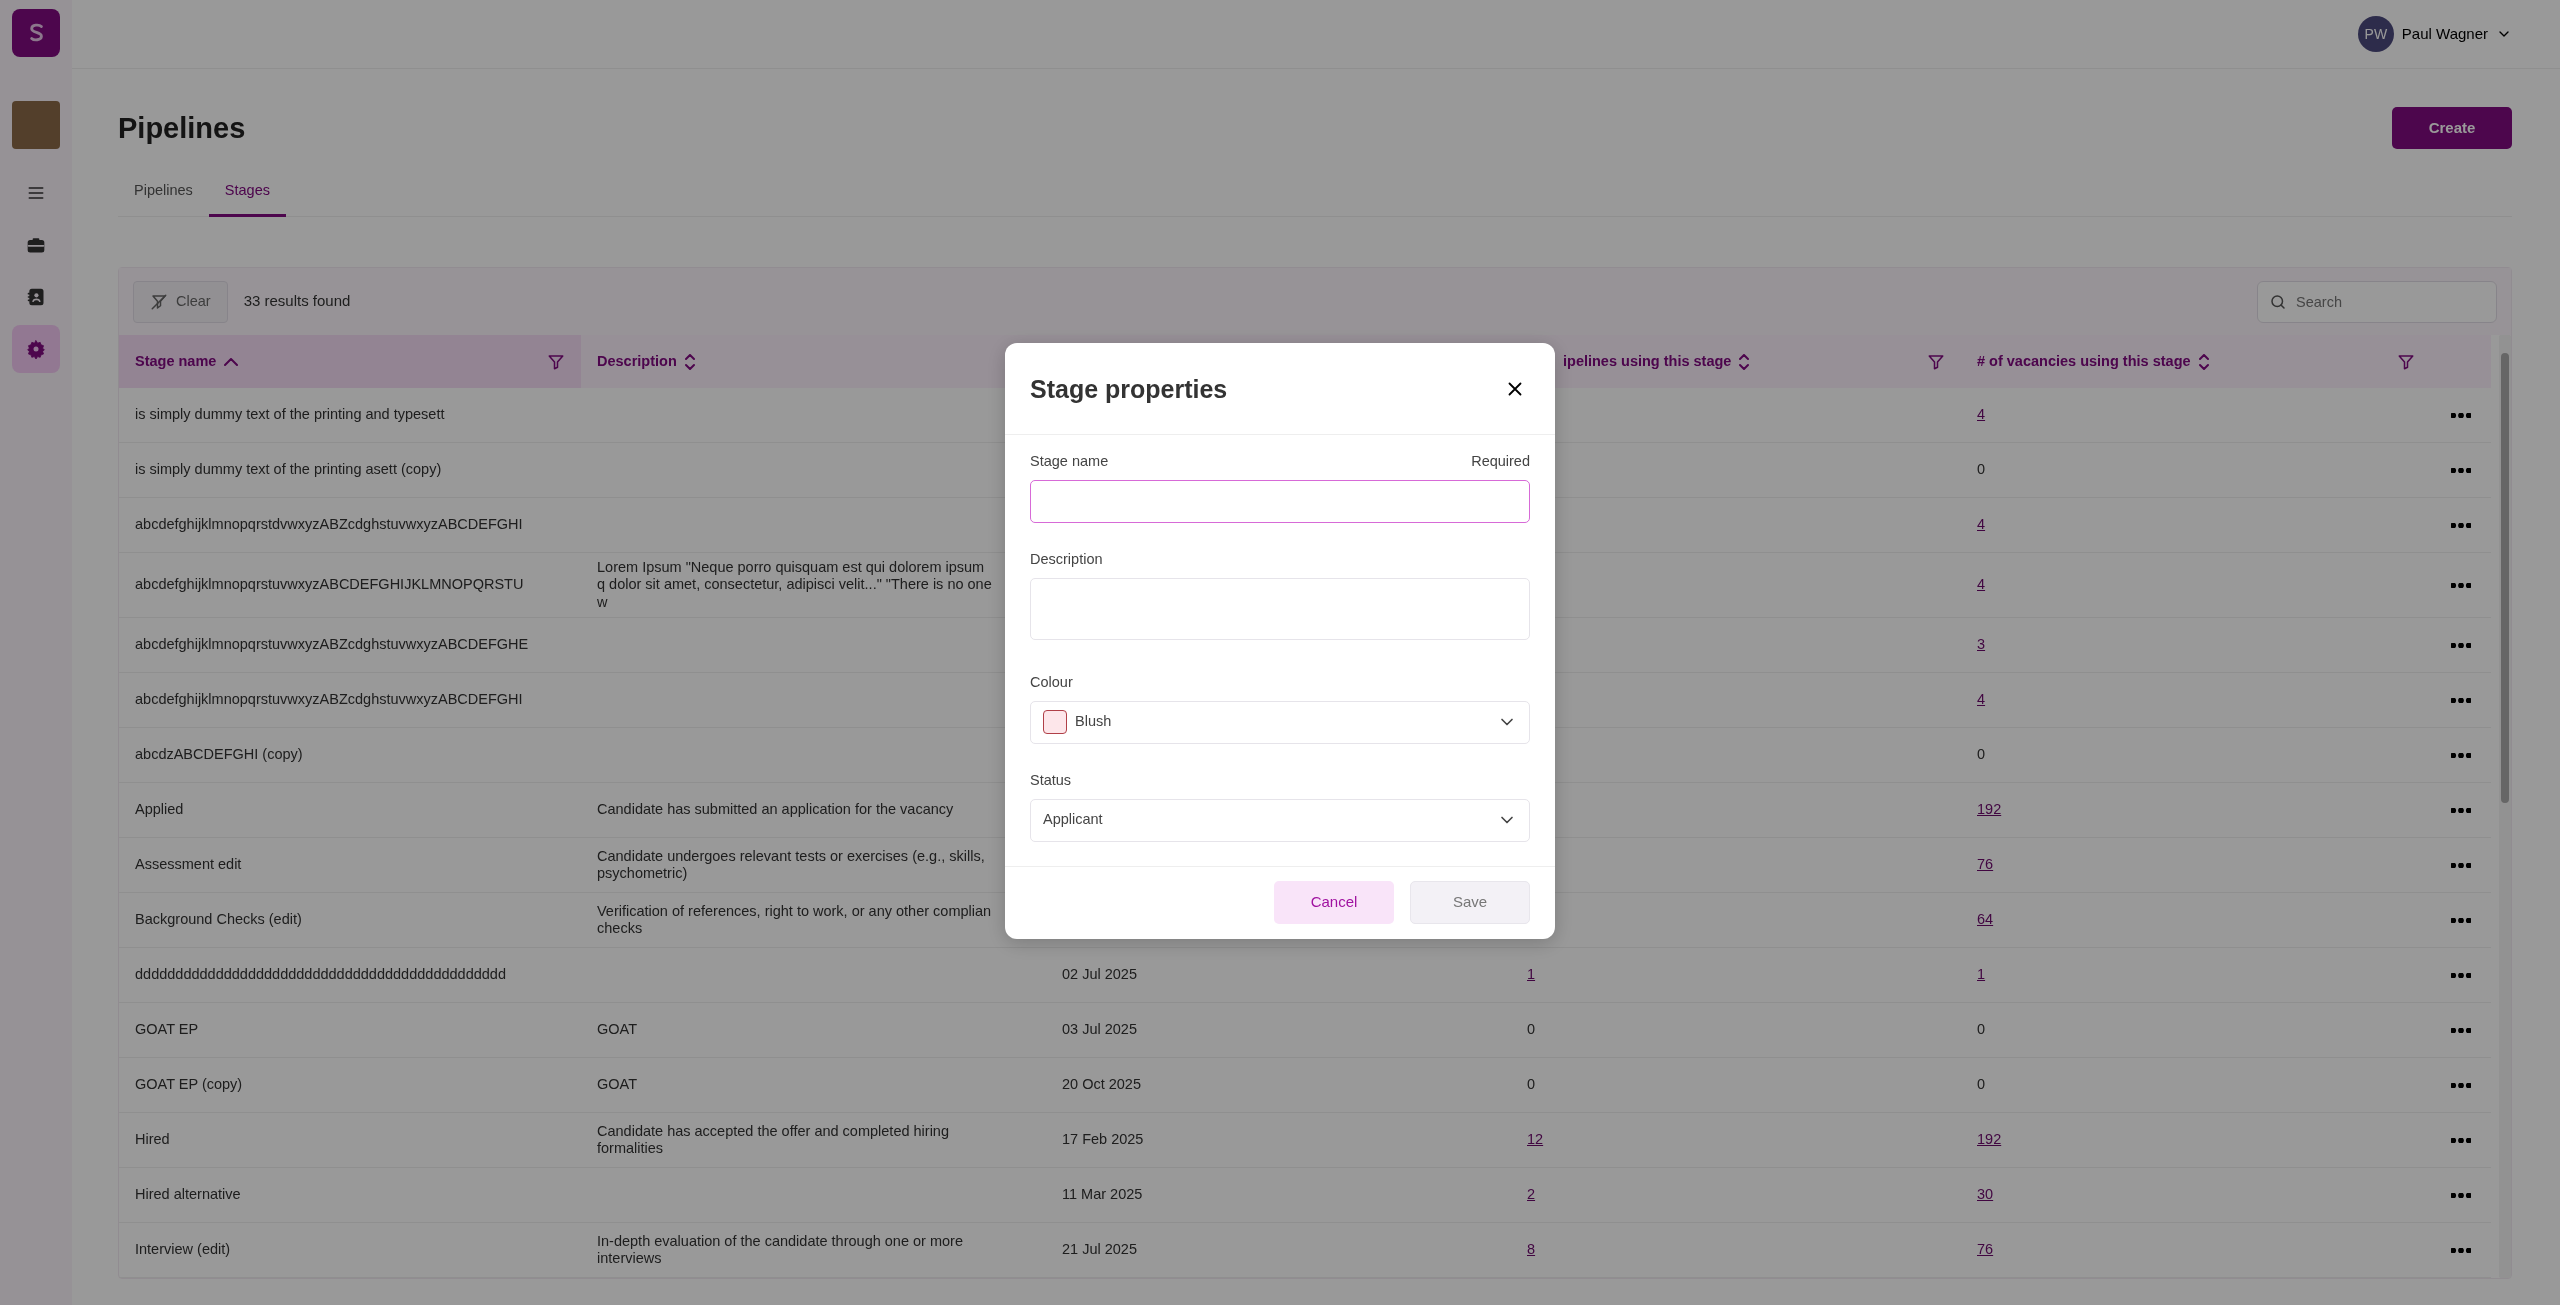 This screenshot has height=1305, width=2560. I want to click on table-cell-text: dddddddddddddddddddddddddddddddddddddddddddddd, so click(320, 975).